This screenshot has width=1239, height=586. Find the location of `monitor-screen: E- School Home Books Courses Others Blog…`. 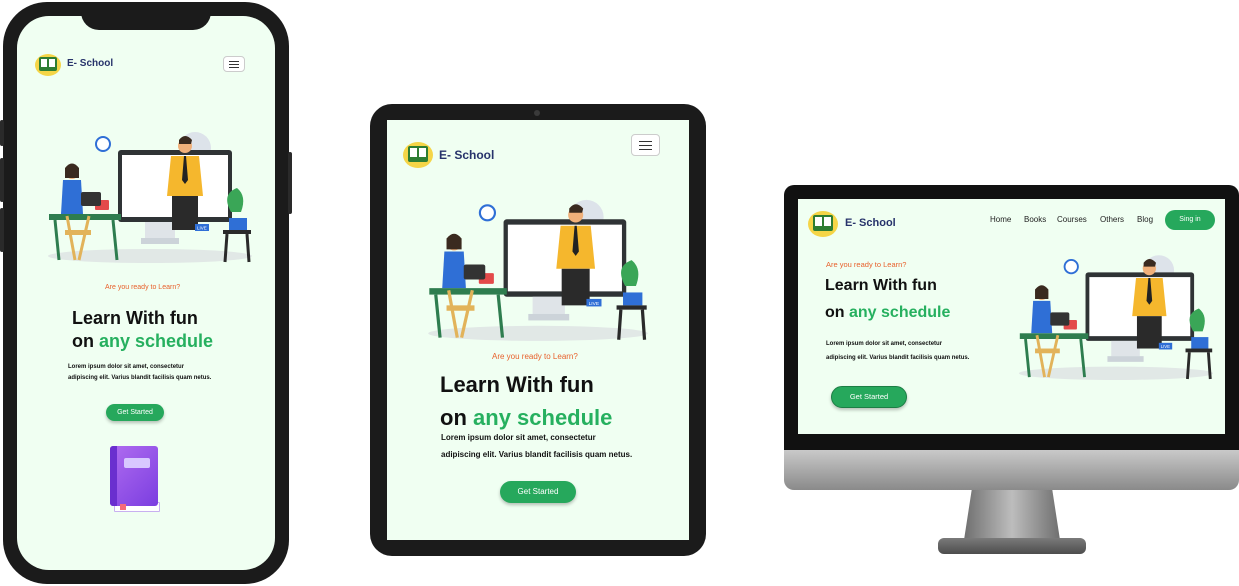

monitor-screen: E- School Home Books Courses Others Blog… is located at coordinates (1011, 316).